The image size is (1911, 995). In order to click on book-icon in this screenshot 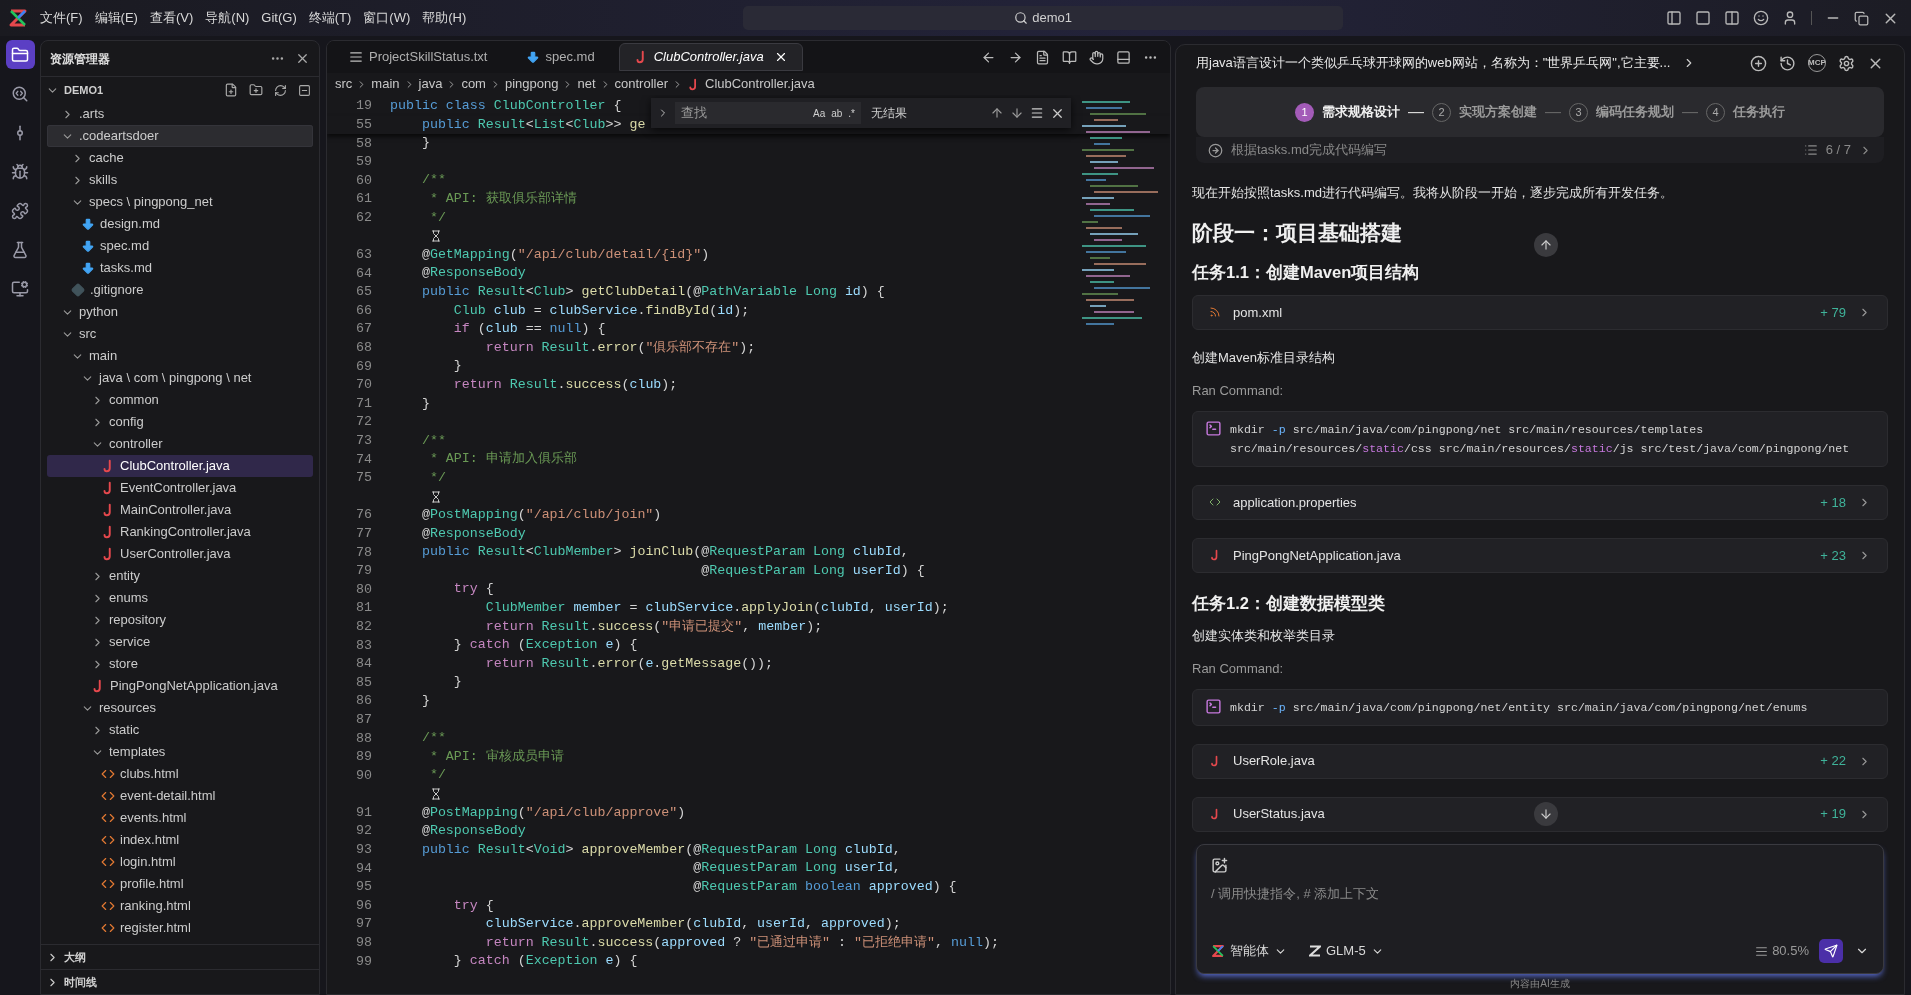, I will do `click(1069, 57)`.